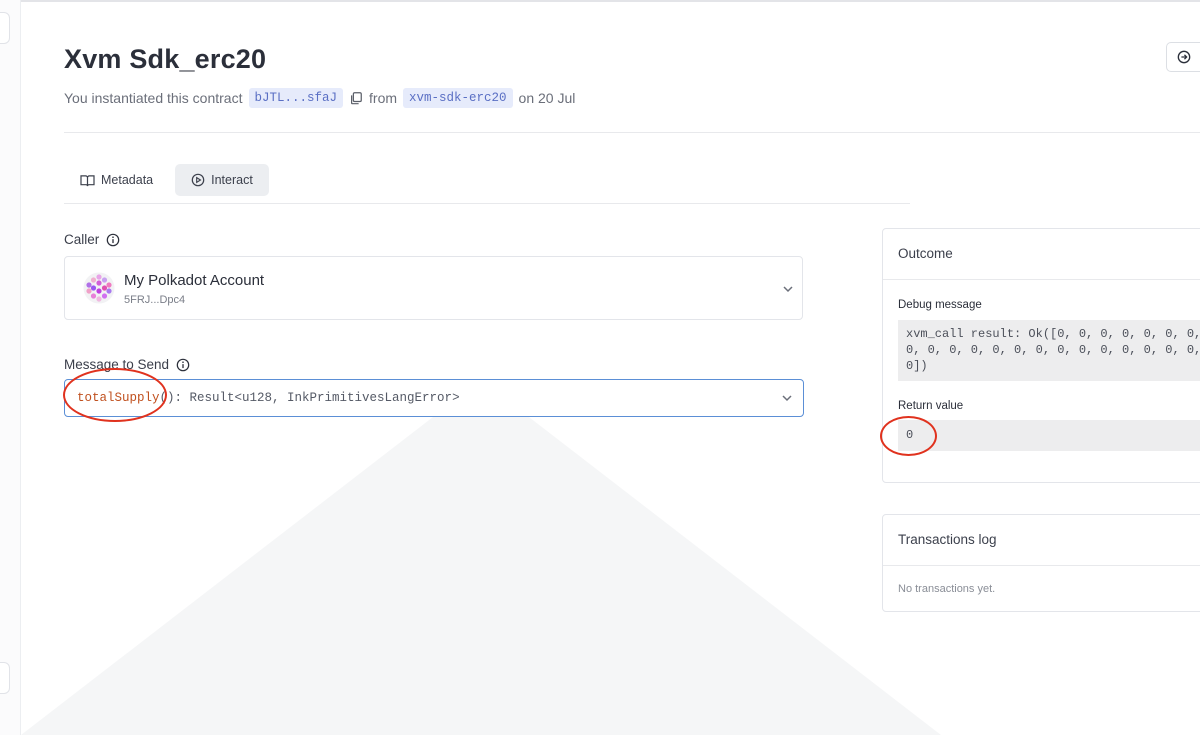  I want to click on sidebar-bottom-handle, so click(5, 678).